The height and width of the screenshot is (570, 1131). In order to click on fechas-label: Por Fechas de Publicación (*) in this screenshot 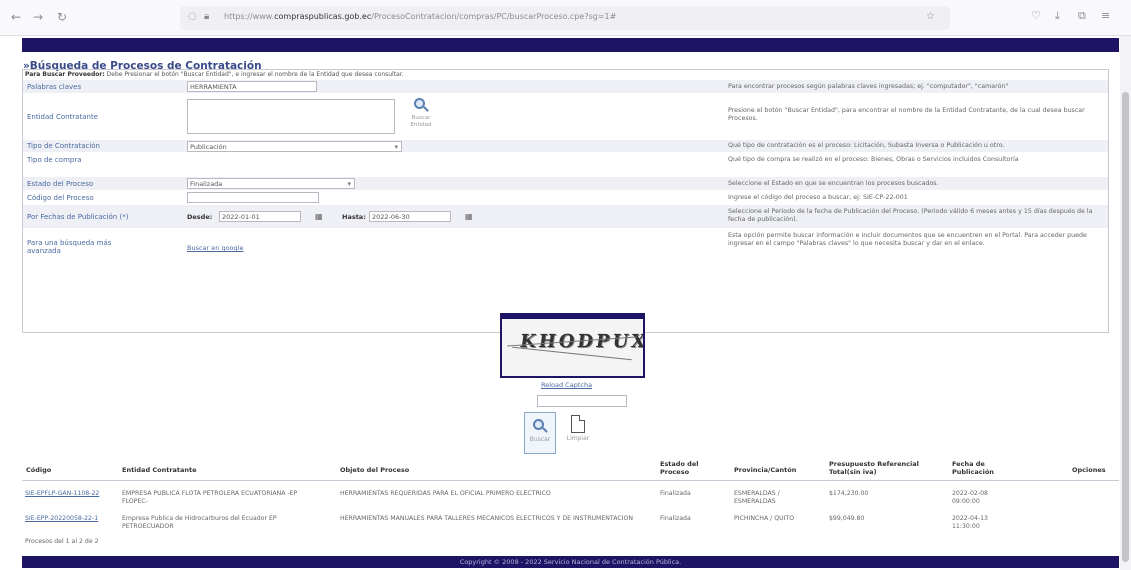, I will do `click(78, 217)`.